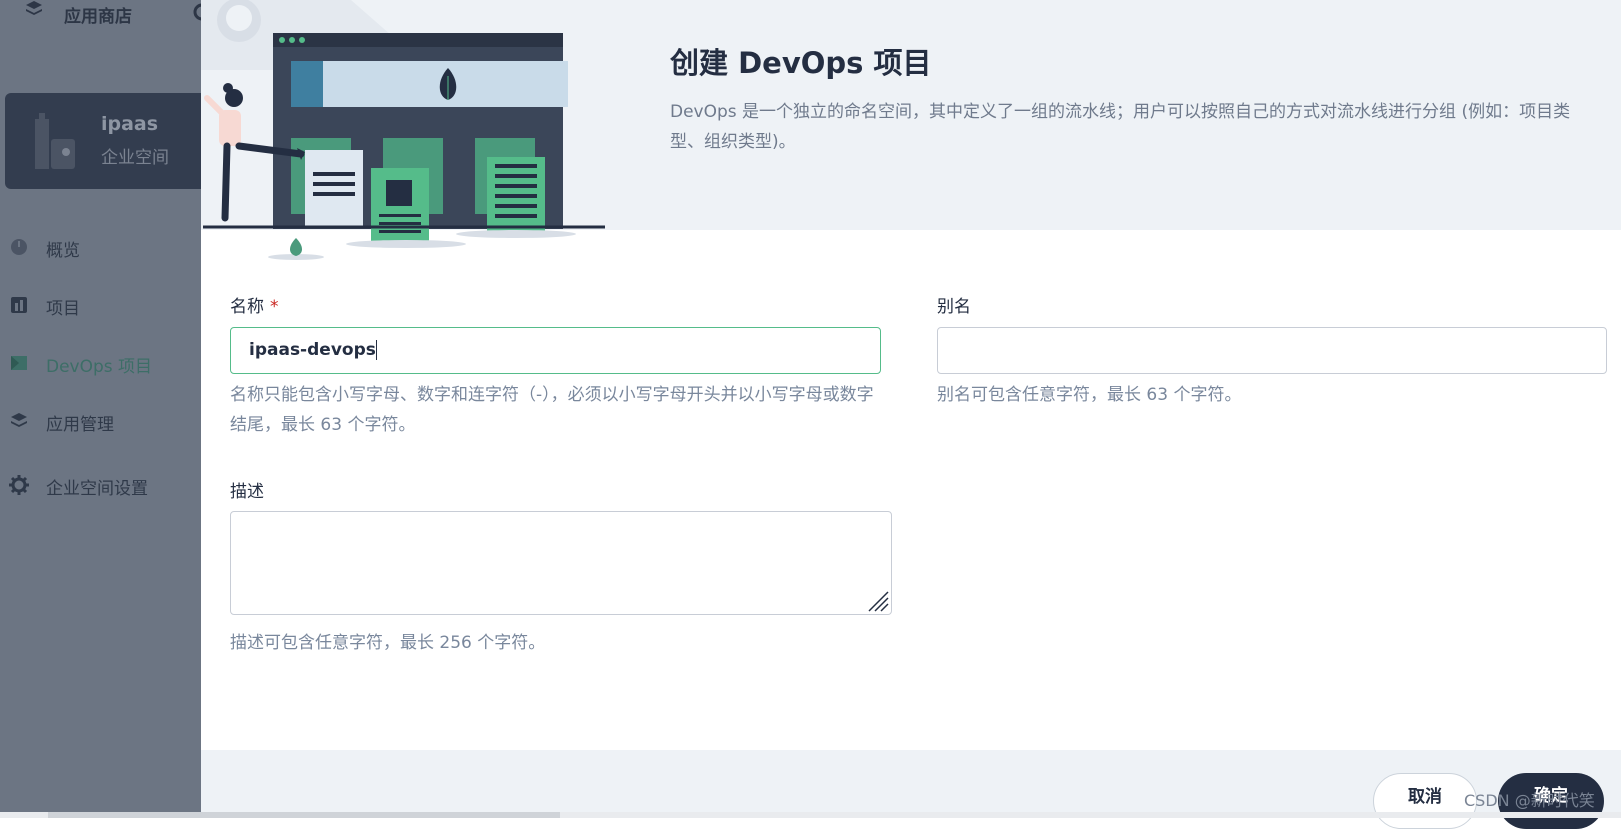 Image resolution: width=1621 pixels, height=829 pixels. I want to click on sidebar-item-devops: DevOps 项目, so click(100, 363).